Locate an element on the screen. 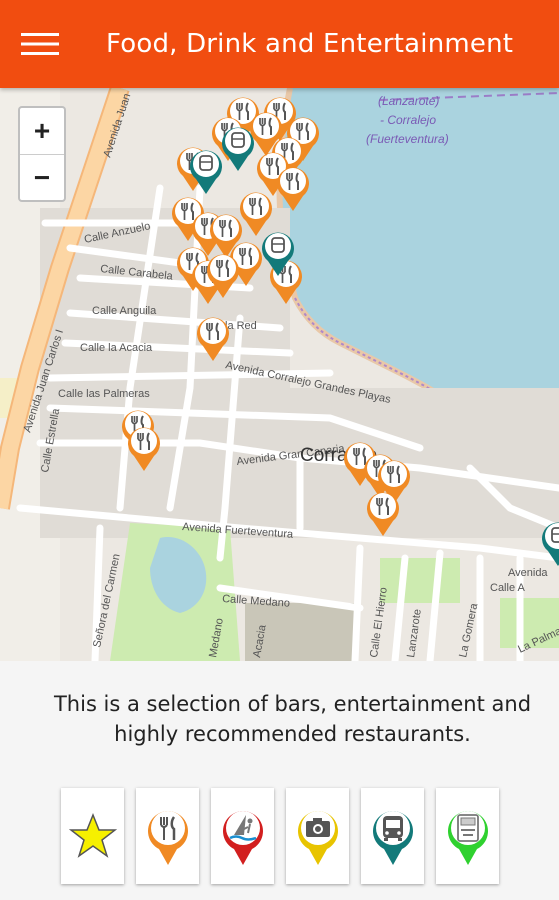  atm-icon is located at coordinates (467, 838).